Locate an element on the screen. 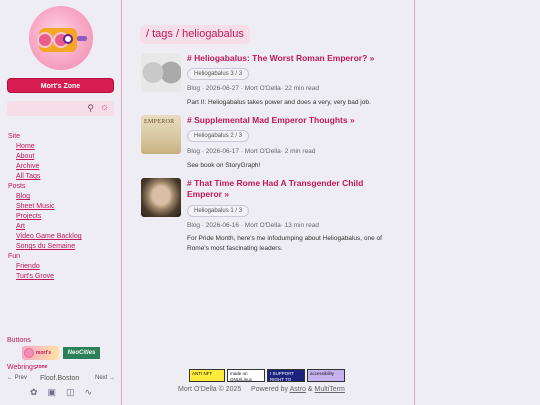 The width and height of the screenshot is (540, 405). nav-item-projects: Projects is located at coordinates (45, 217).